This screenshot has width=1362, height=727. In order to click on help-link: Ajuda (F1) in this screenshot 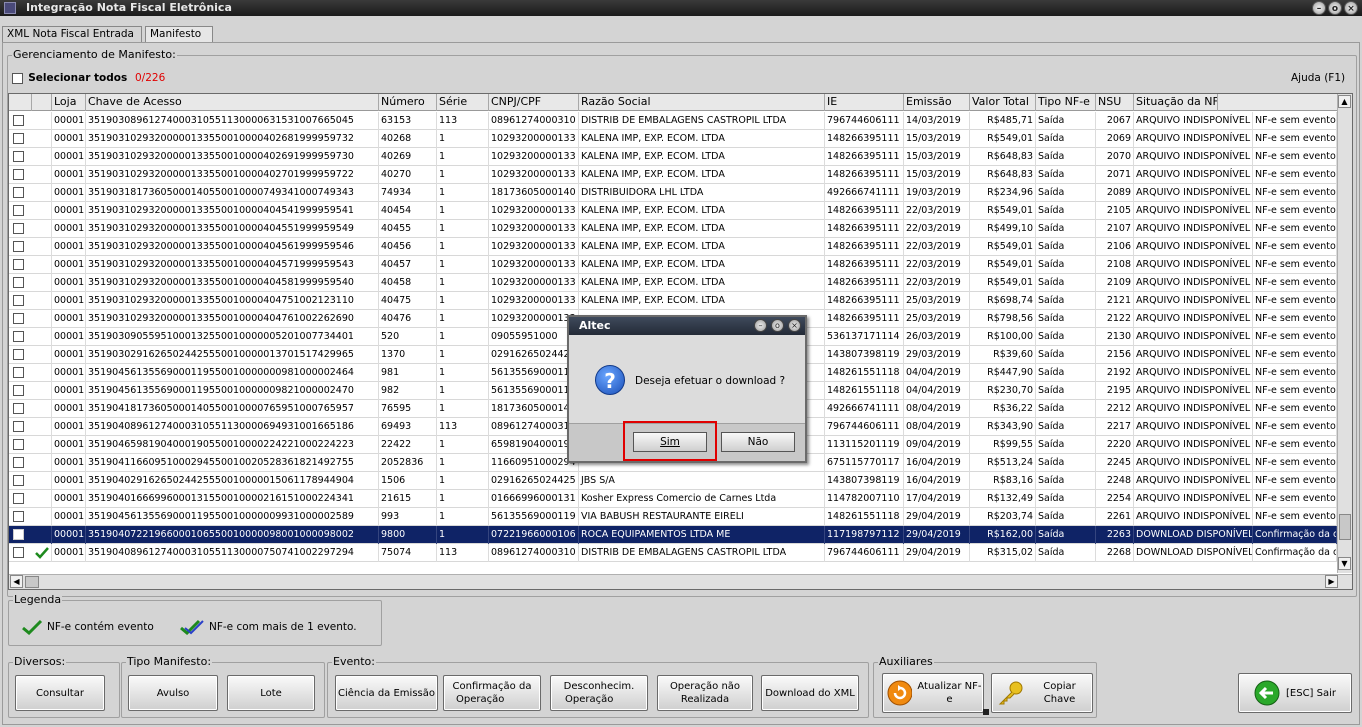, I will do `click(1318, 78)`.